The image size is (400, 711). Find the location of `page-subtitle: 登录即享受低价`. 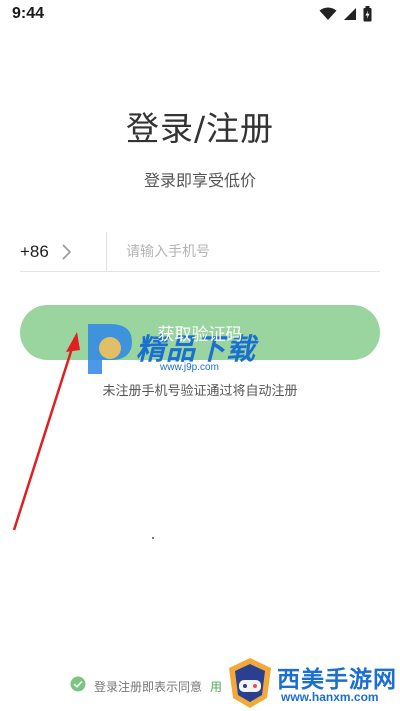

page-subtitle: 登录即享受低价 is located at coordinates (199, 180).